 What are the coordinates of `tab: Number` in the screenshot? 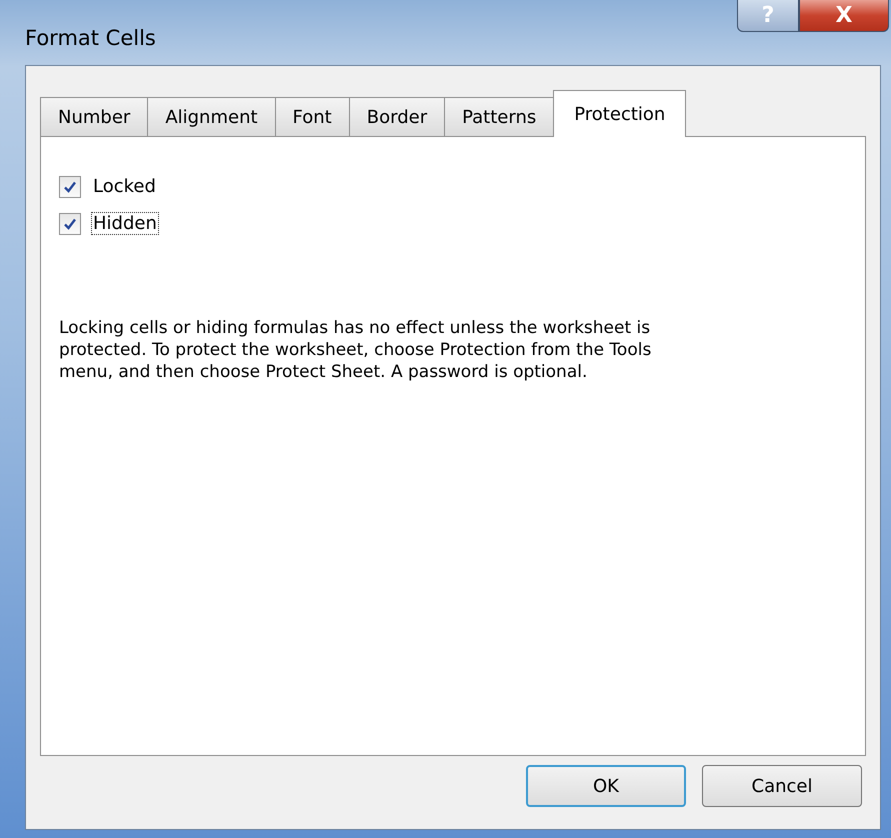 It's located at (94, 116).